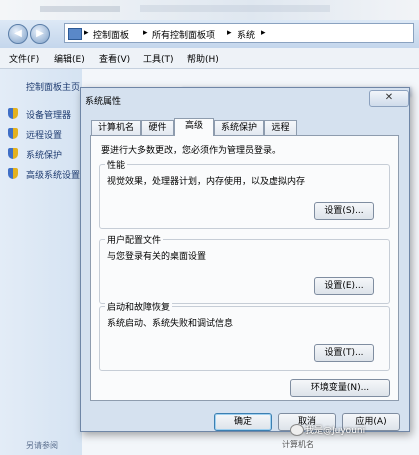 The width and height of the screenshot is (419, 455). What do you see at coordinates (183, 34) in the screenshot?
I see `breadcrumb-all-items: 所有控制面板项` at bounding box center [183, 34].